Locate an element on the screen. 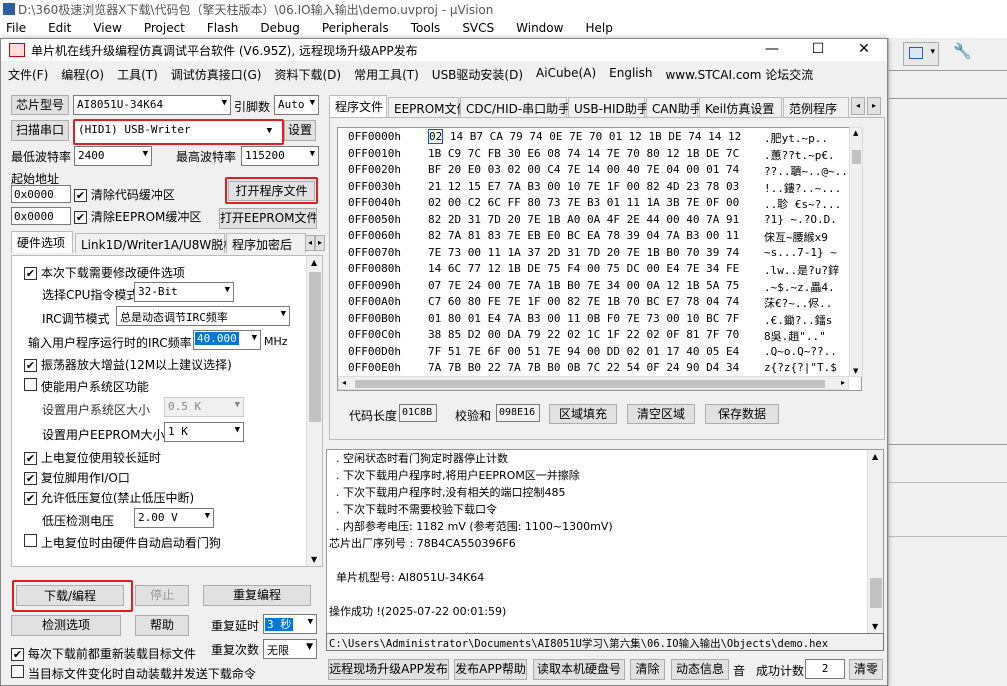 Image resolution: width=1007 pixels, height=686 pixels. tab-encryption: 程序加密后 is located at coordinates (266, 243).